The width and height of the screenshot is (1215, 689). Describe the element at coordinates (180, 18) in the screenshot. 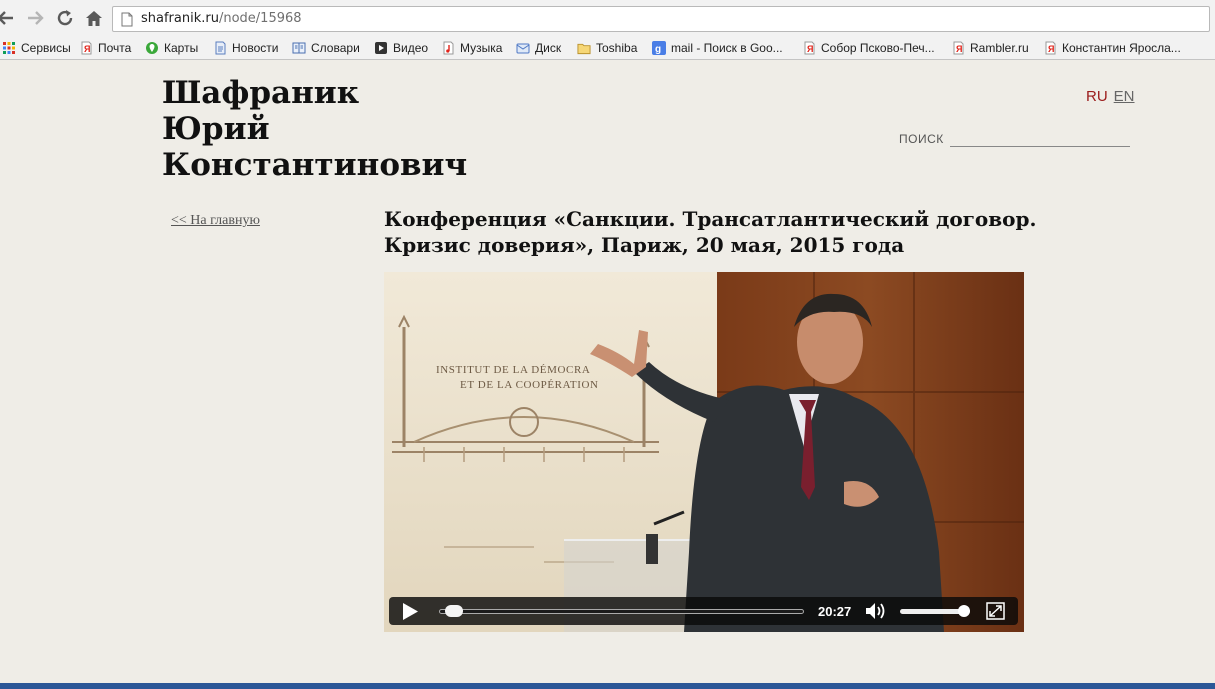

I see `url-host: shafranik.ru` at that location.